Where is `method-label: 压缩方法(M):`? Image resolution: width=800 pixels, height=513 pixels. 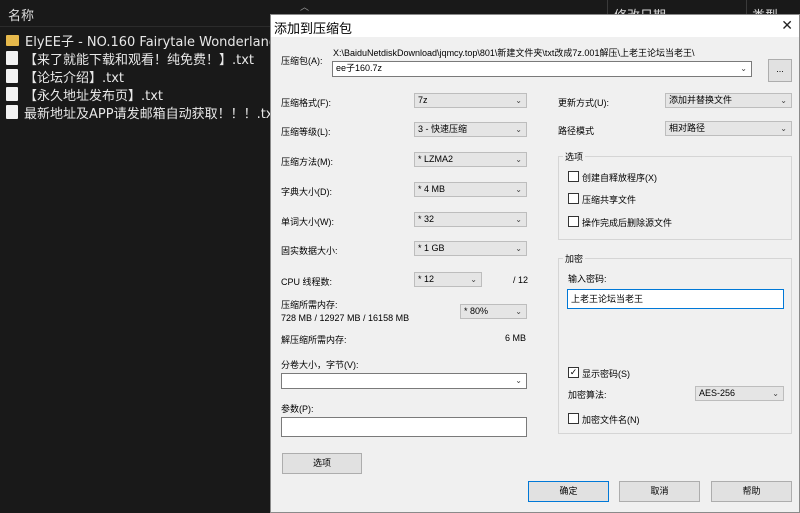
method-label: 压缩方法(M): is located at coordinates (307, 162).